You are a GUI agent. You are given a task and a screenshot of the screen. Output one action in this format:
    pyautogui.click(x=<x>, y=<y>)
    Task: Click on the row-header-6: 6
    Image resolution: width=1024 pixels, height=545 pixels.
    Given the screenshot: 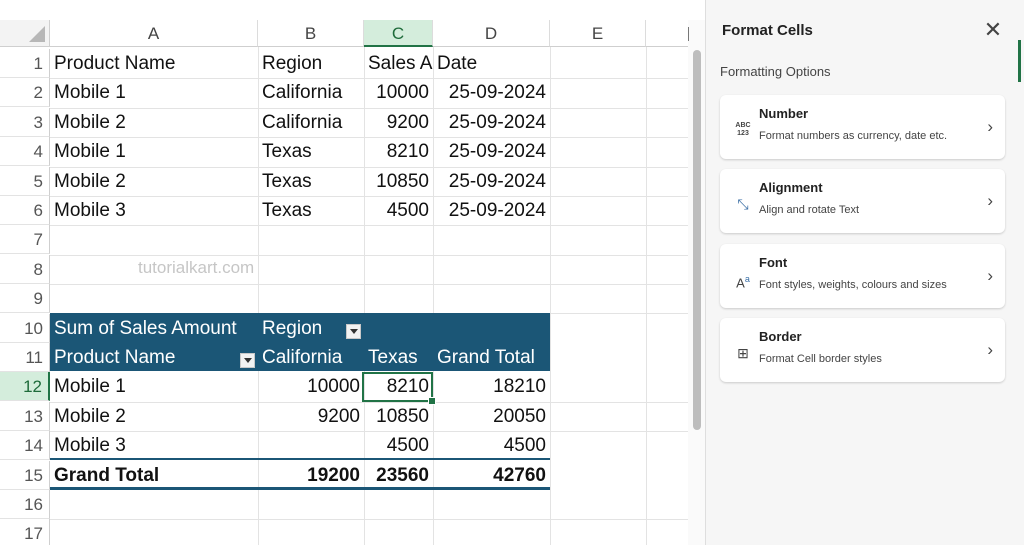 What is the action you would take?
    pyautogui.click(x=25, y=210)
    